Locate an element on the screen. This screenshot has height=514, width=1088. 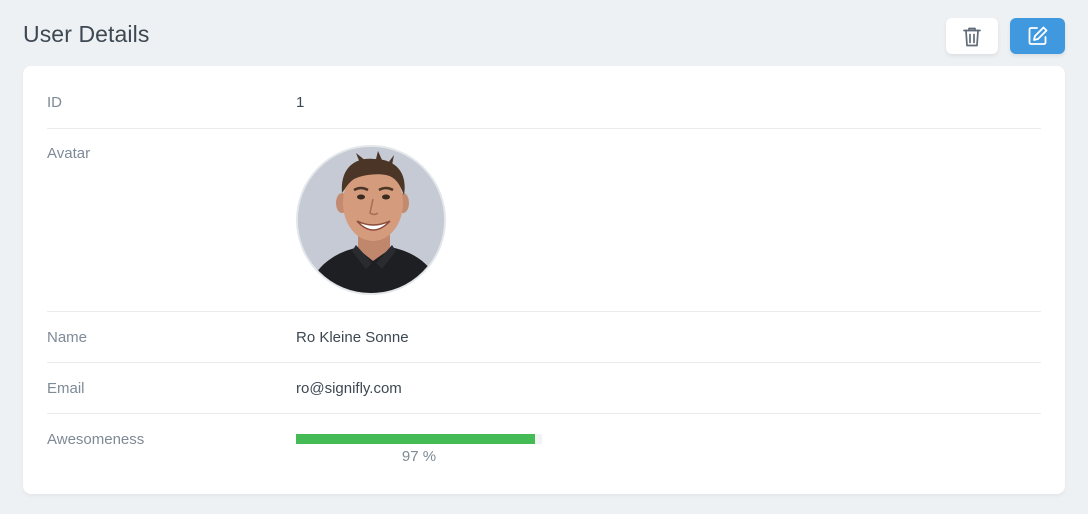
avatar-image is located at coordinates (371, 220).